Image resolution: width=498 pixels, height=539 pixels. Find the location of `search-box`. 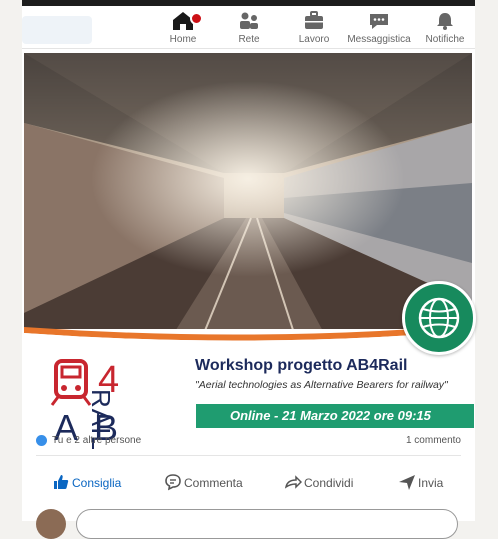

search-box is located at coordinates (57, 30).